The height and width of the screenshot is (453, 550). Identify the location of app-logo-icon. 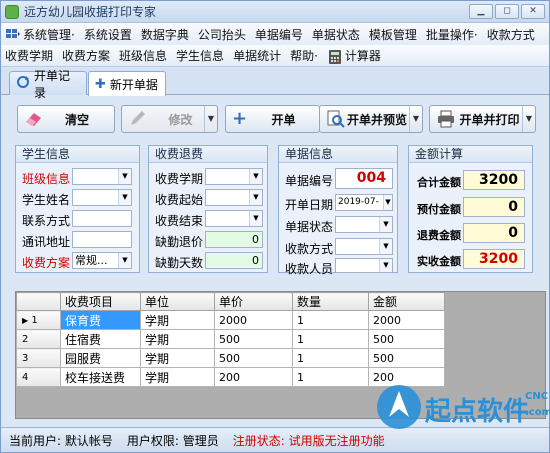
(12, 11).